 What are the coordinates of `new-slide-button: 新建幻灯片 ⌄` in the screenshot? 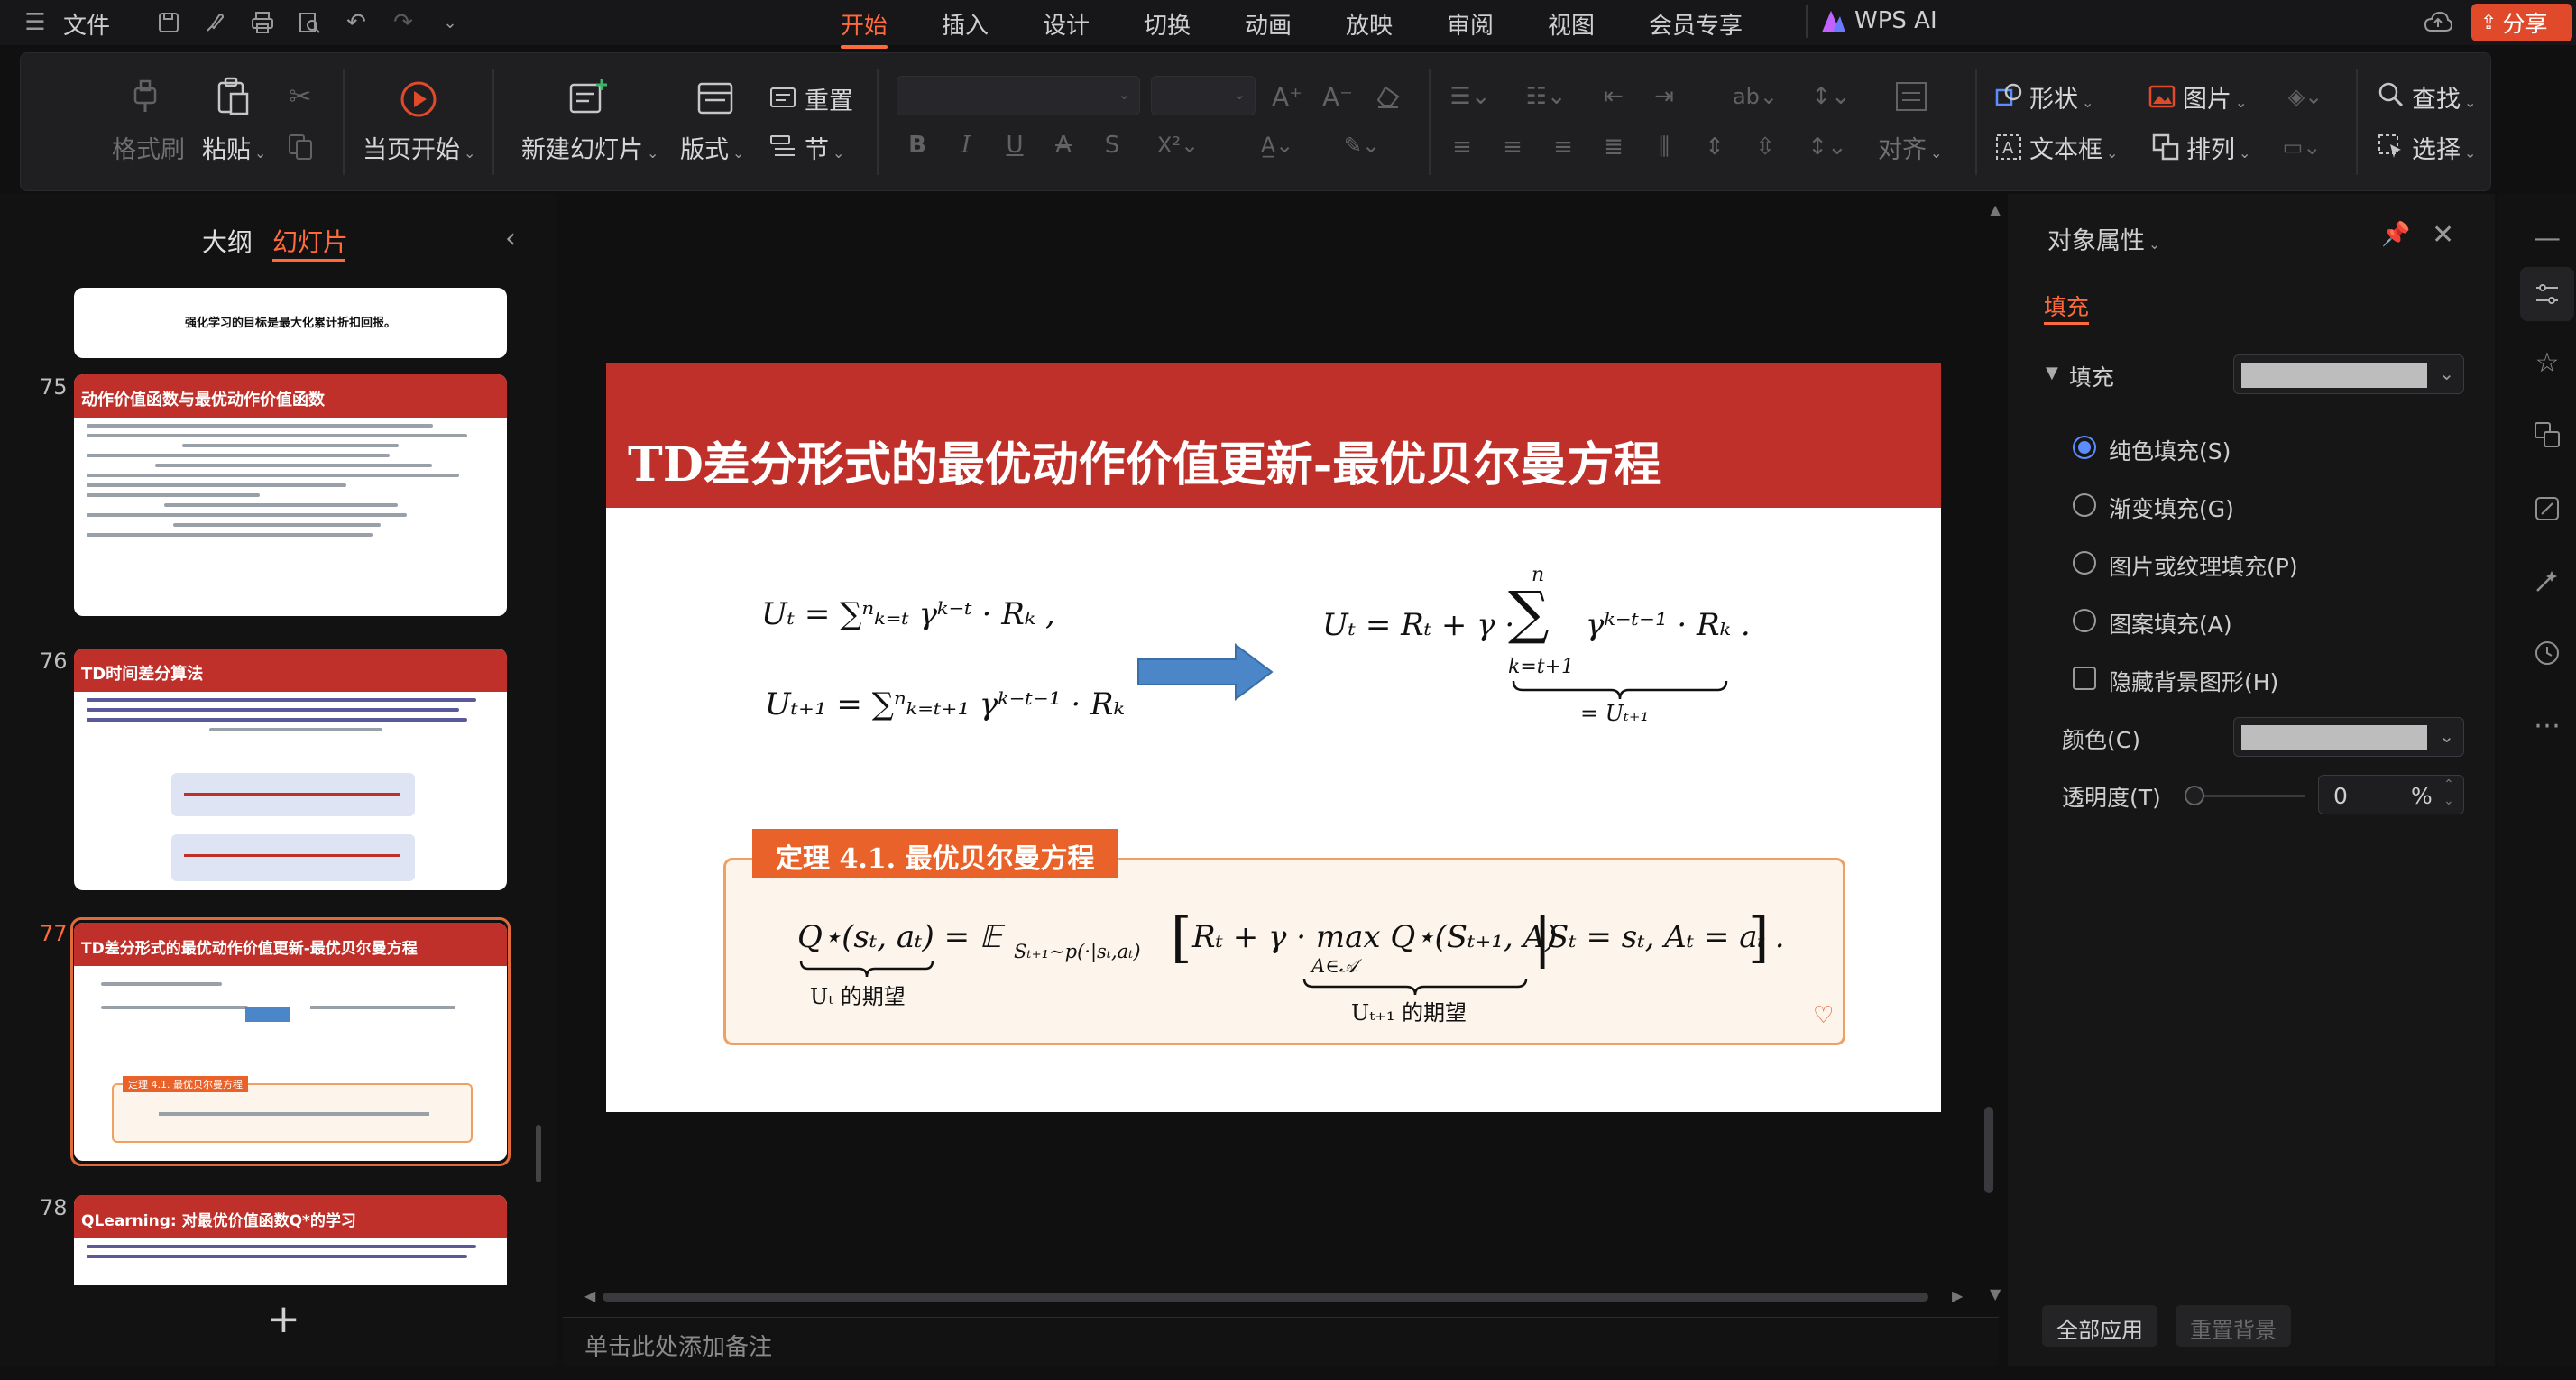 It's located at (589, 147).